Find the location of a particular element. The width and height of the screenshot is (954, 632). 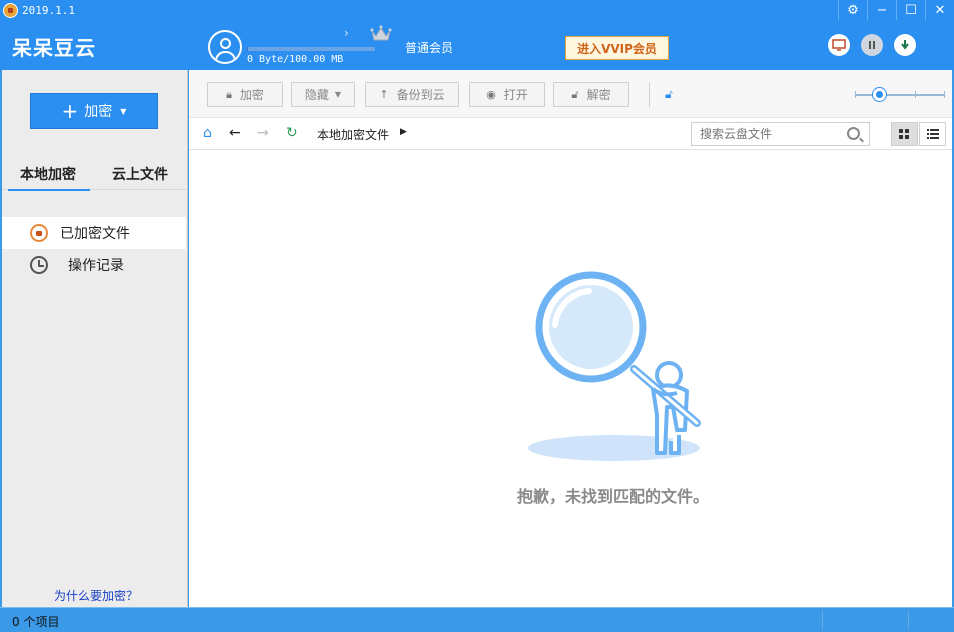

sidebar-item-label: 操作记录 is located at coordinates (96, 266).